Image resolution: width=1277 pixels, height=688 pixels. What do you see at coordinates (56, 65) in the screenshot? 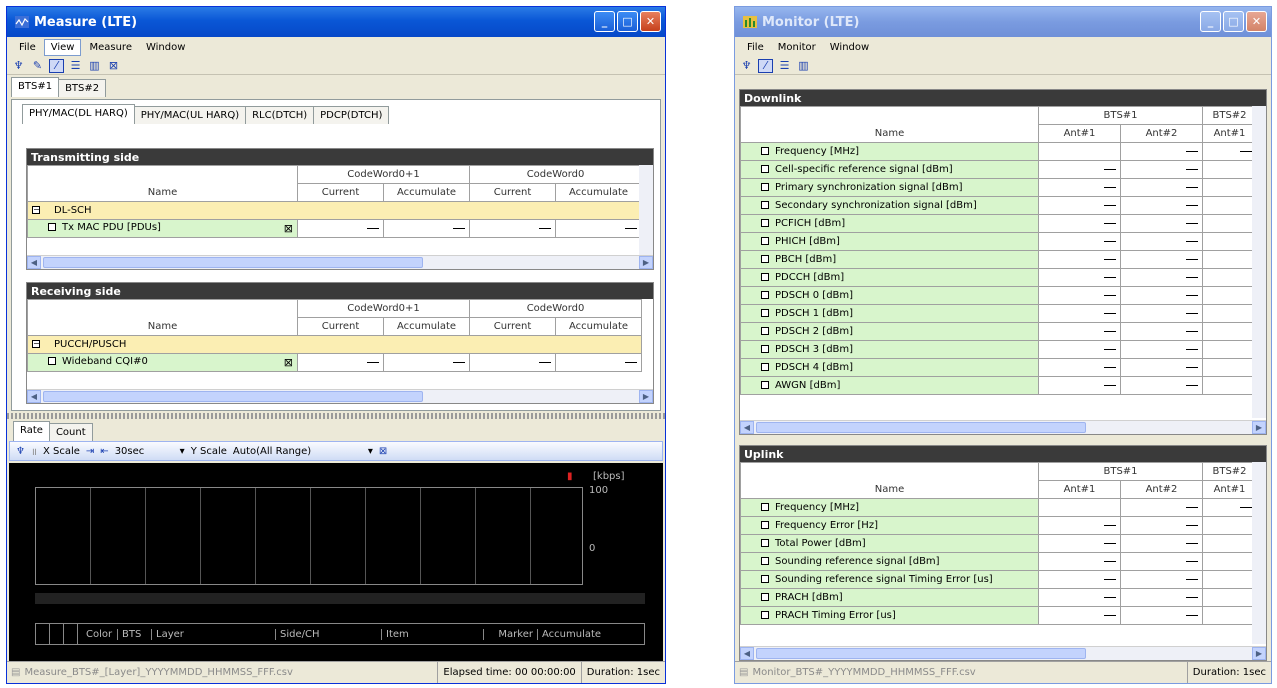
I see `edit-icon: ⁄` at bounding box center [56, 65].